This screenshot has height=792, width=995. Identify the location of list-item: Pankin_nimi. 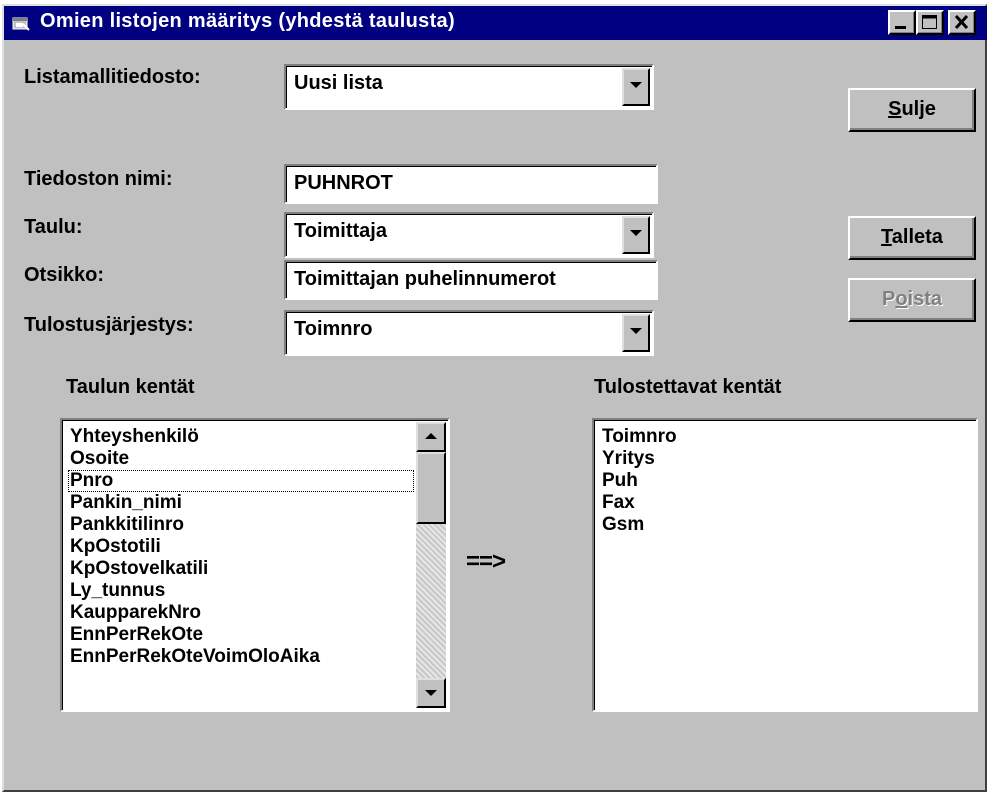
(241, 503).